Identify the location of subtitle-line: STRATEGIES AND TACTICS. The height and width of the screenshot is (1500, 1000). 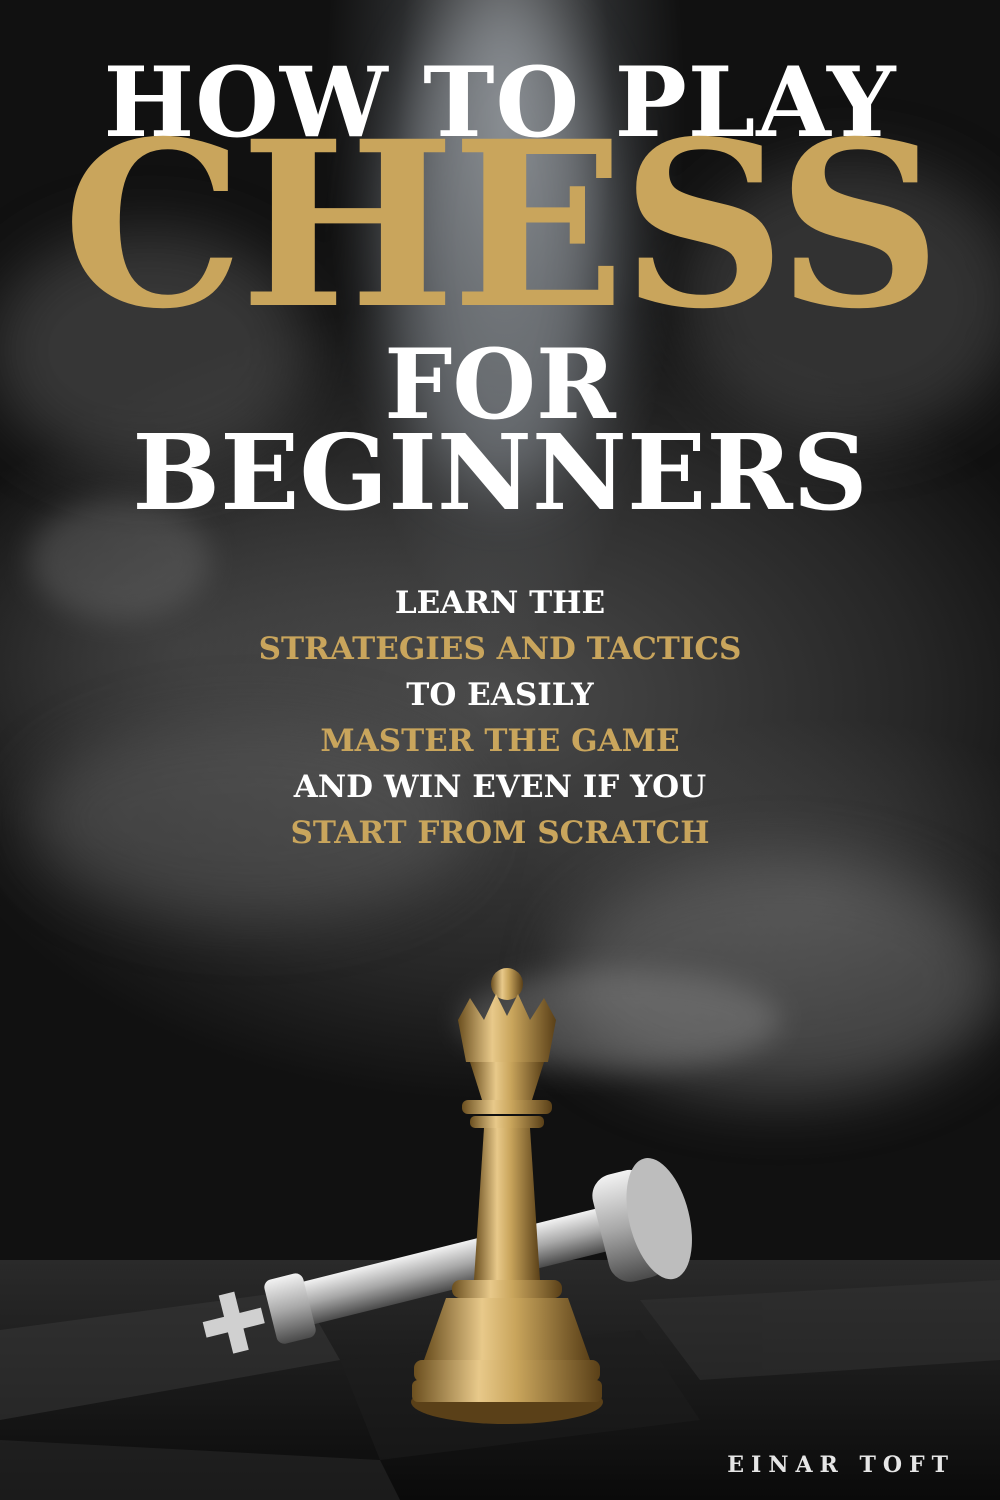
(500, 649).